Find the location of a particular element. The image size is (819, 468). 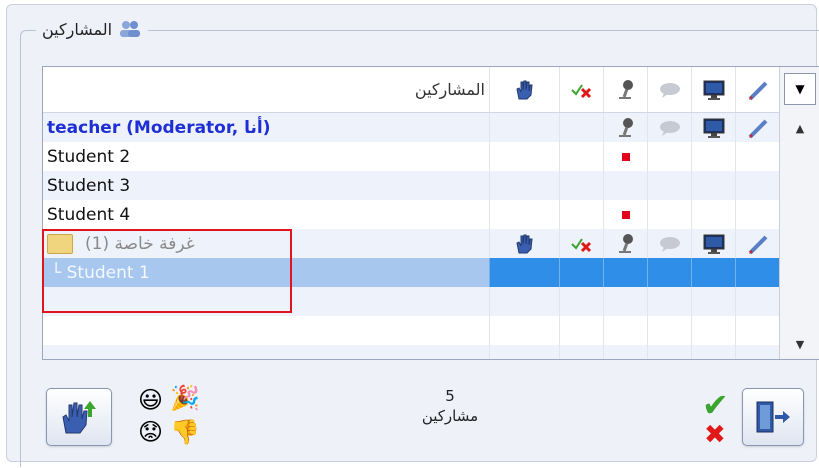

exit-button is located at coordinates (773, 417).